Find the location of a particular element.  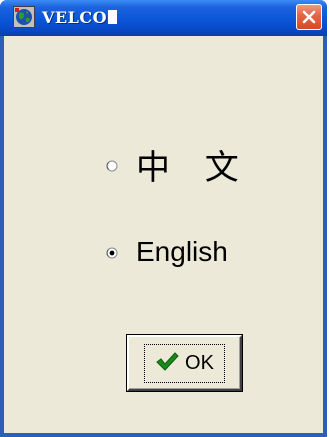

radio-button-chinese is located at coordinates (112, 165).